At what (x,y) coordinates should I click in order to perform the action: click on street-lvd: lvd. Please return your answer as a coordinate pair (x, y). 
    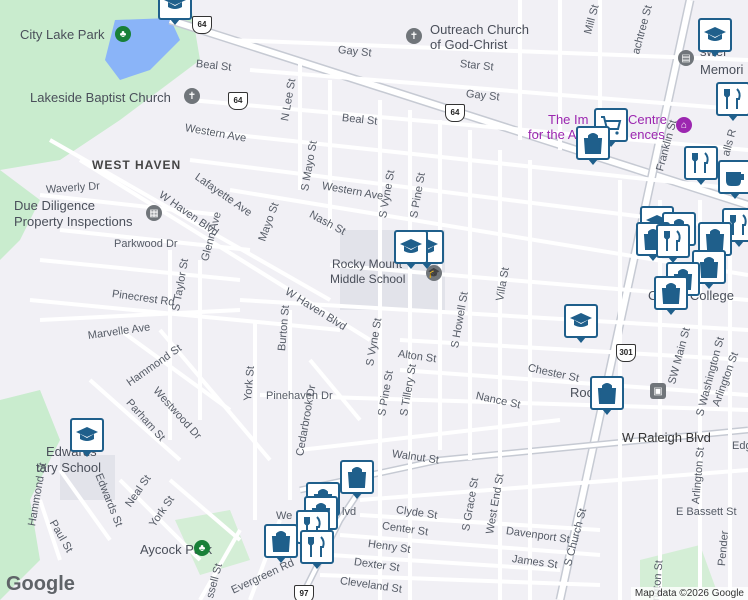
    Looking at the image, I should click on (349, 512).